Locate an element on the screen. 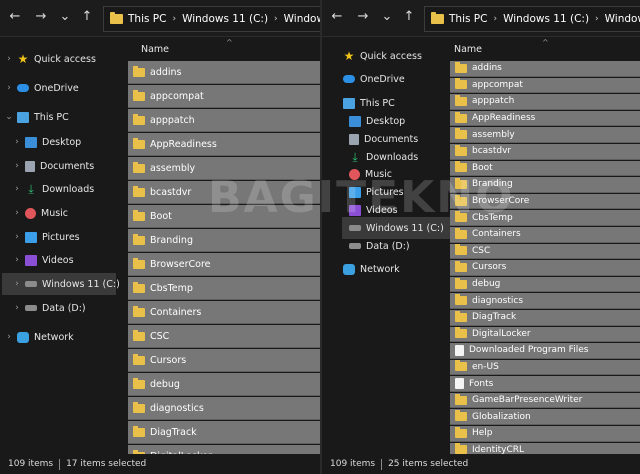  nav-quick-access: › ★ Quick access is located at coordinates (50, 59).